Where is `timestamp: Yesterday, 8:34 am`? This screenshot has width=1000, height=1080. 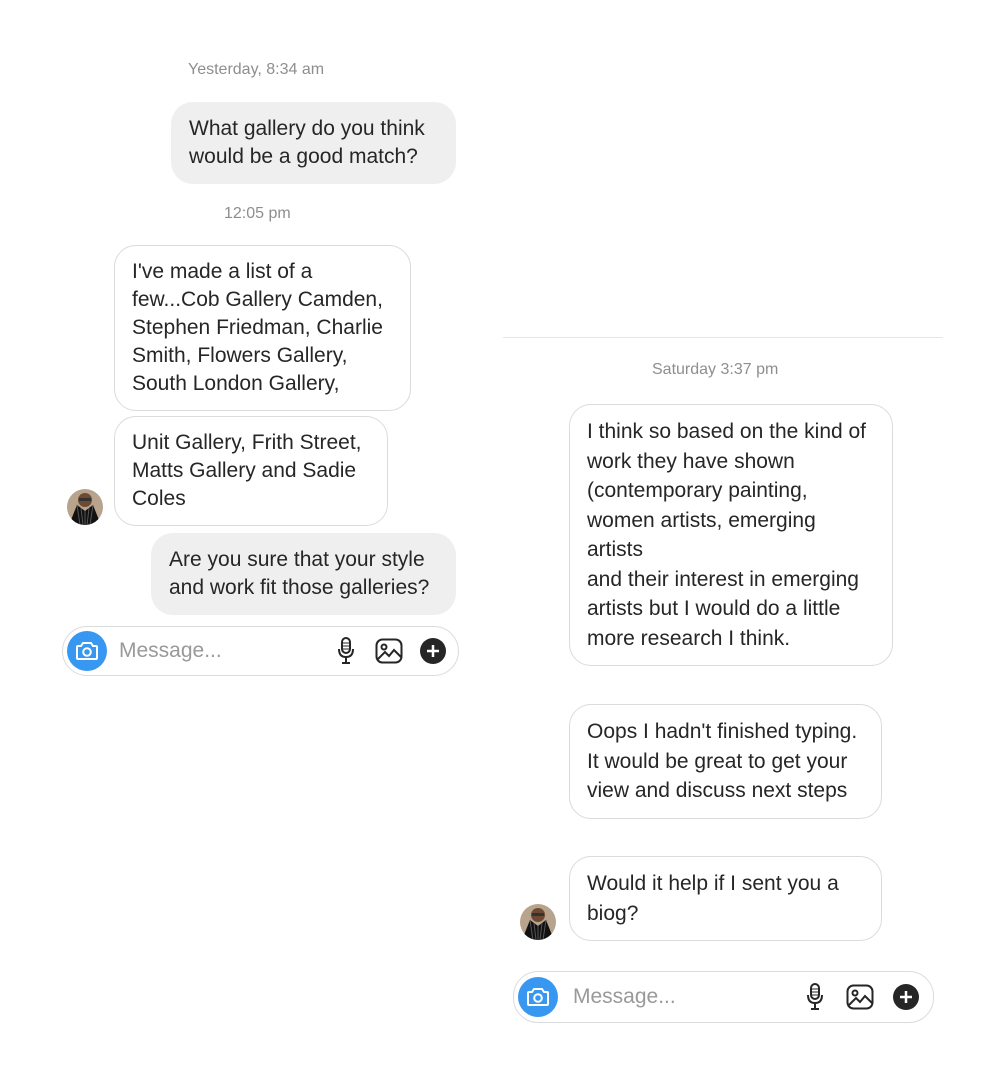 timestamp: Yesterday, 8:34 am is located at coordinates (256, 69).